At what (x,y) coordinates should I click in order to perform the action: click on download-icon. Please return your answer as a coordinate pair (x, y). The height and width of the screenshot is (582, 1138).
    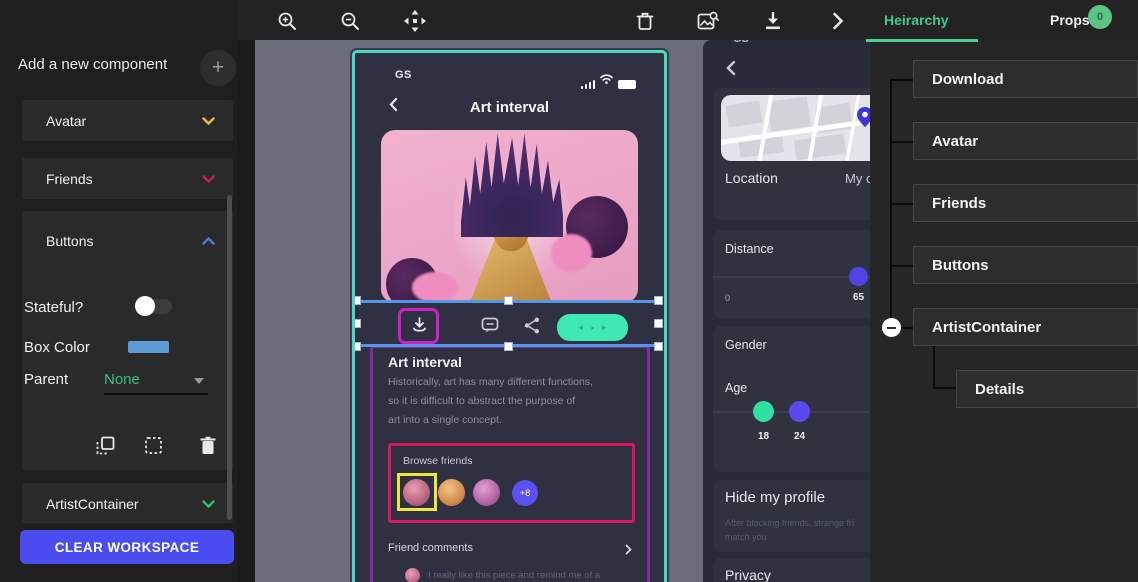
    Looking at the image, I should click on (773, 21).